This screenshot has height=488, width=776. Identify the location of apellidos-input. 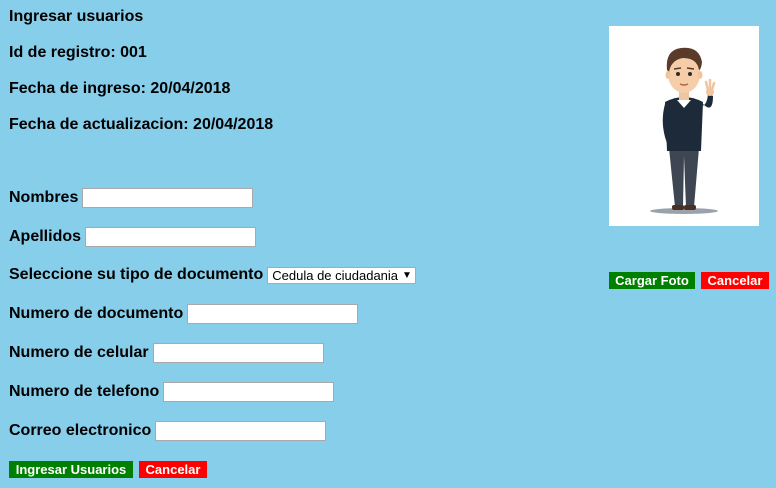
(171, 237).